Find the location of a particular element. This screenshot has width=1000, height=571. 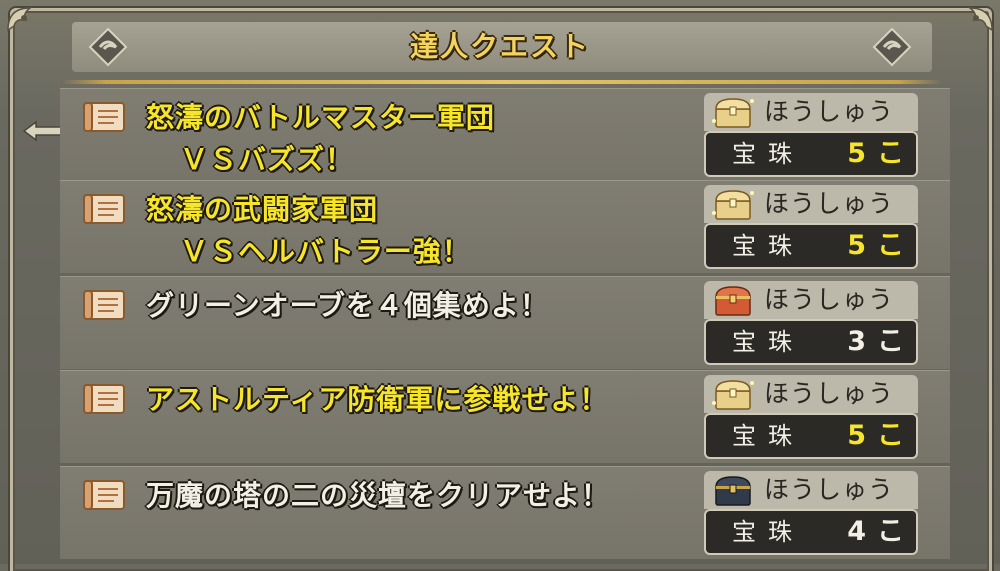

quest-row: アストルティア防衛軍に参戦せよ！ ほうしゅう 宝珠 5 こ is located at coordinates (505, 416).